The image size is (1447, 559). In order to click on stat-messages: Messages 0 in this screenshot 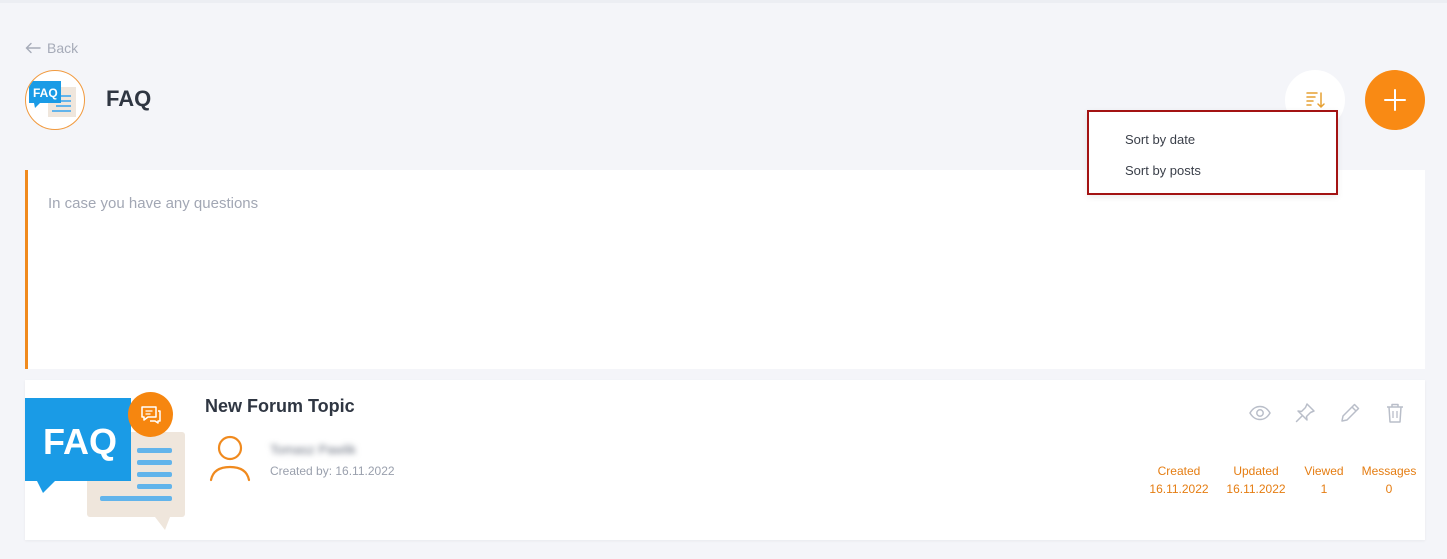, I will do `click(1389, 480)`.